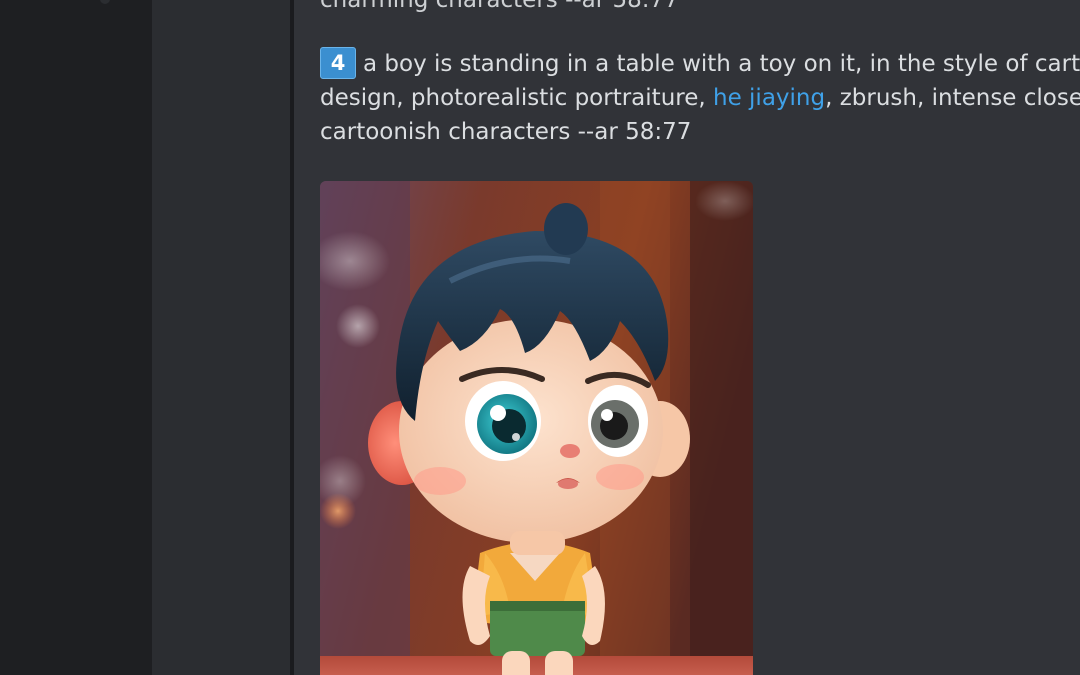 This screenshot has width=1080, height=675. Describe the element at coordinates (499, 6) in the screenshot. I see `previous-message-tail: charming characters --ar 58:77` at that location.